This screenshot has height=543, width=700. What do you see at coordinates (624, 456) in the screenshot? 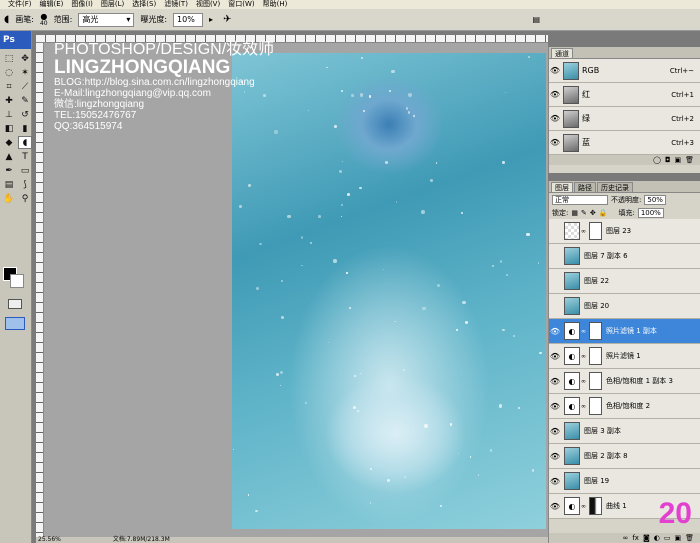
I see `layer-row: 👁 图层 2 副本 8` at bounding box center [624, 456].